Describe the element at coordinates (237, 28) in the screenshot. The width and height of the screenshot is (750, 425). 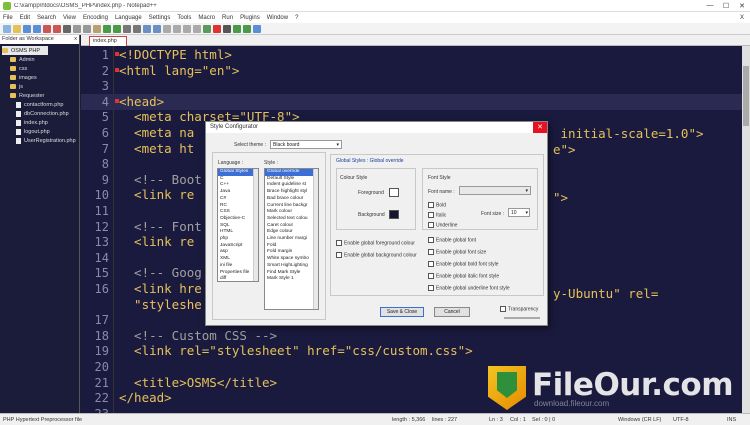
I see `play-macro-icon` at that location.